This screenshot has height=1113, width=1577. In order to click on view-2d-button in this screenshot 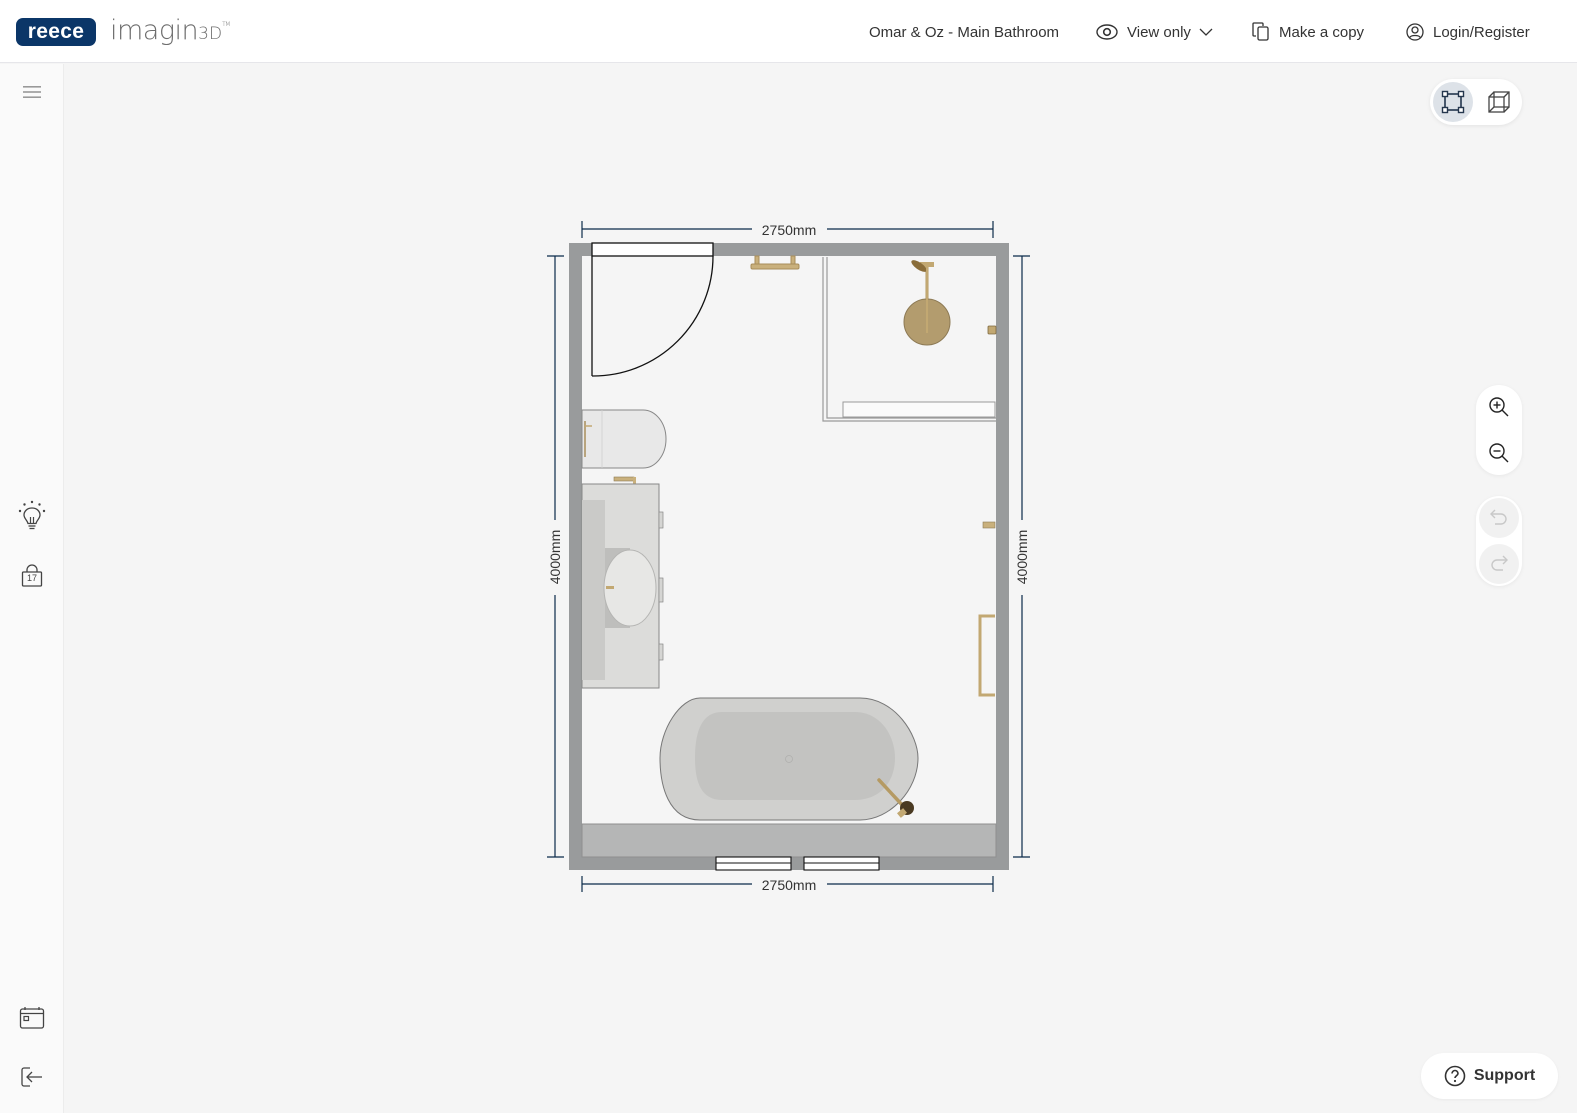, I will do `click(1453, 102)`.